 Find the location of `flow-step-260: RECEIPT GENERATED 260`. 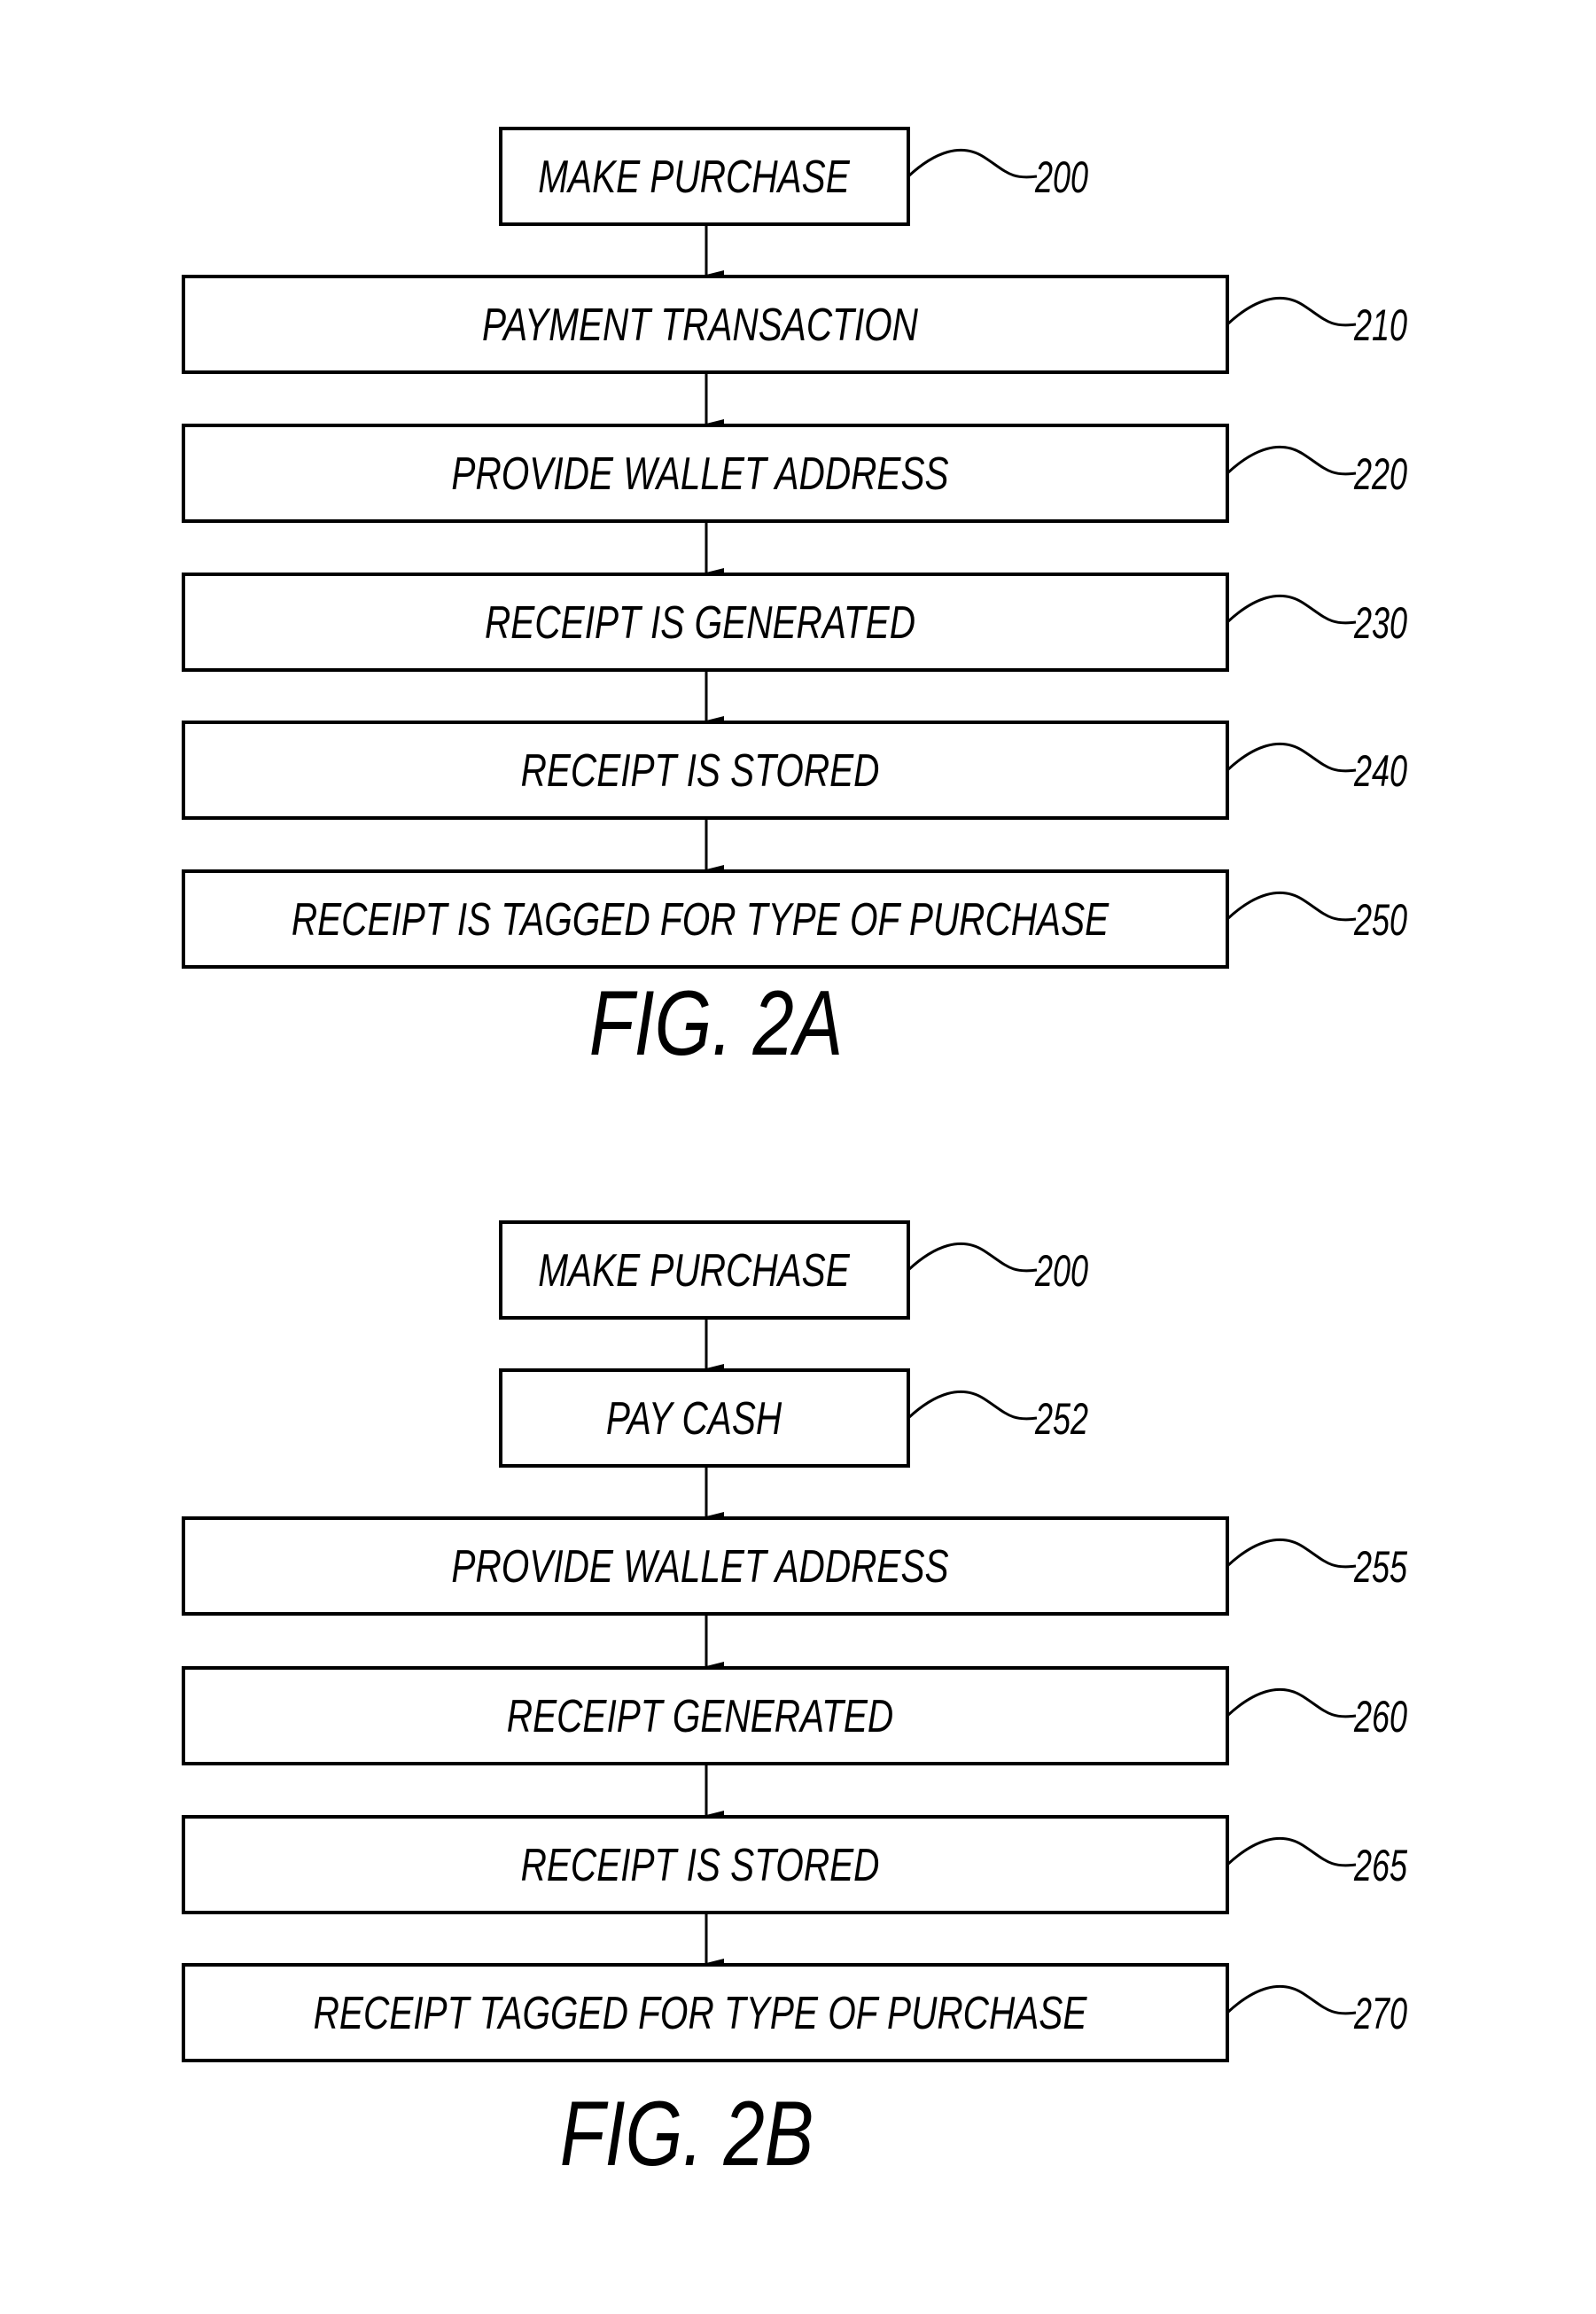

flow-step-260: RECEIPT GENERATED 260 is located at coordinates (794, 1716).